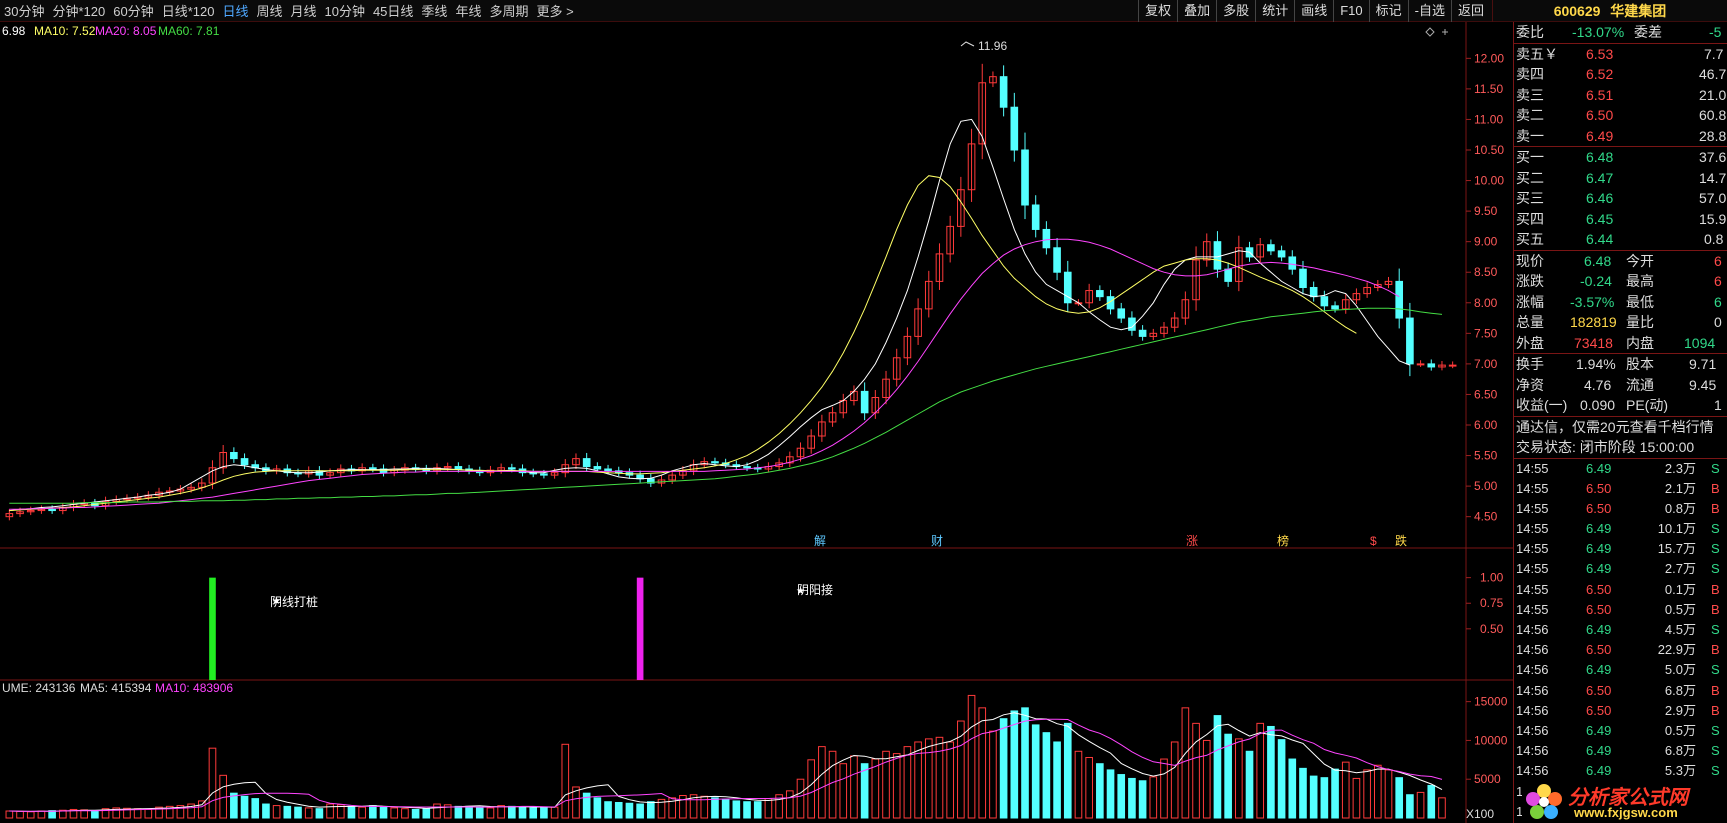 Image resolution: width=1727 pixels, height=823 pixels. What do you see at coordinates (1489, 58) in the screenshot?
I see `price-tick-label: 12.00` at bounding box center [1489, 58].